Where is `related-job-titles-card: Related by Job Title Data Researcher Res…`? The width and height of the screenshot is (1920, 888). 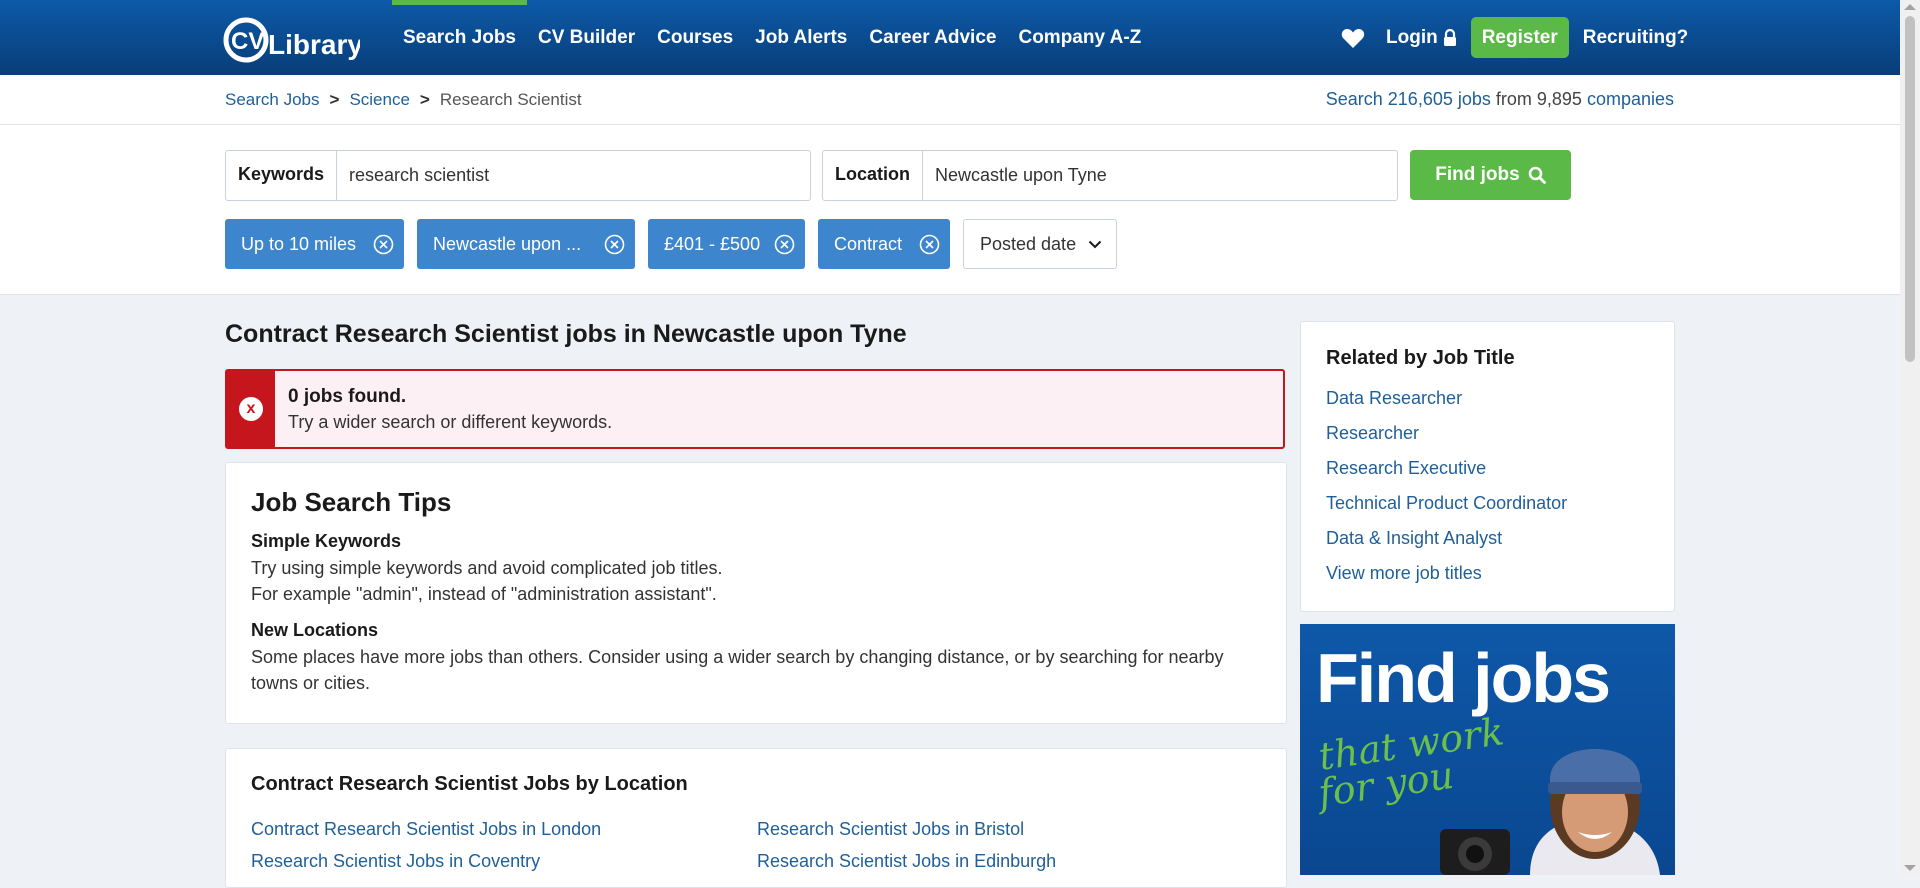 related-job-titles-card: Related by Job Title Data Researcher Res… is located at coordinates (1487, 466).